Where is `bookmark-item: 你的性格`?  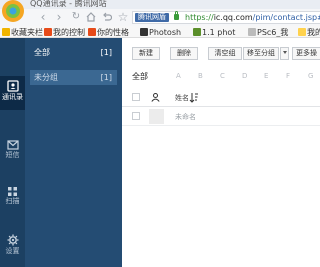 bookmark-item: 你的性格 is located at coordinates (108, 32).